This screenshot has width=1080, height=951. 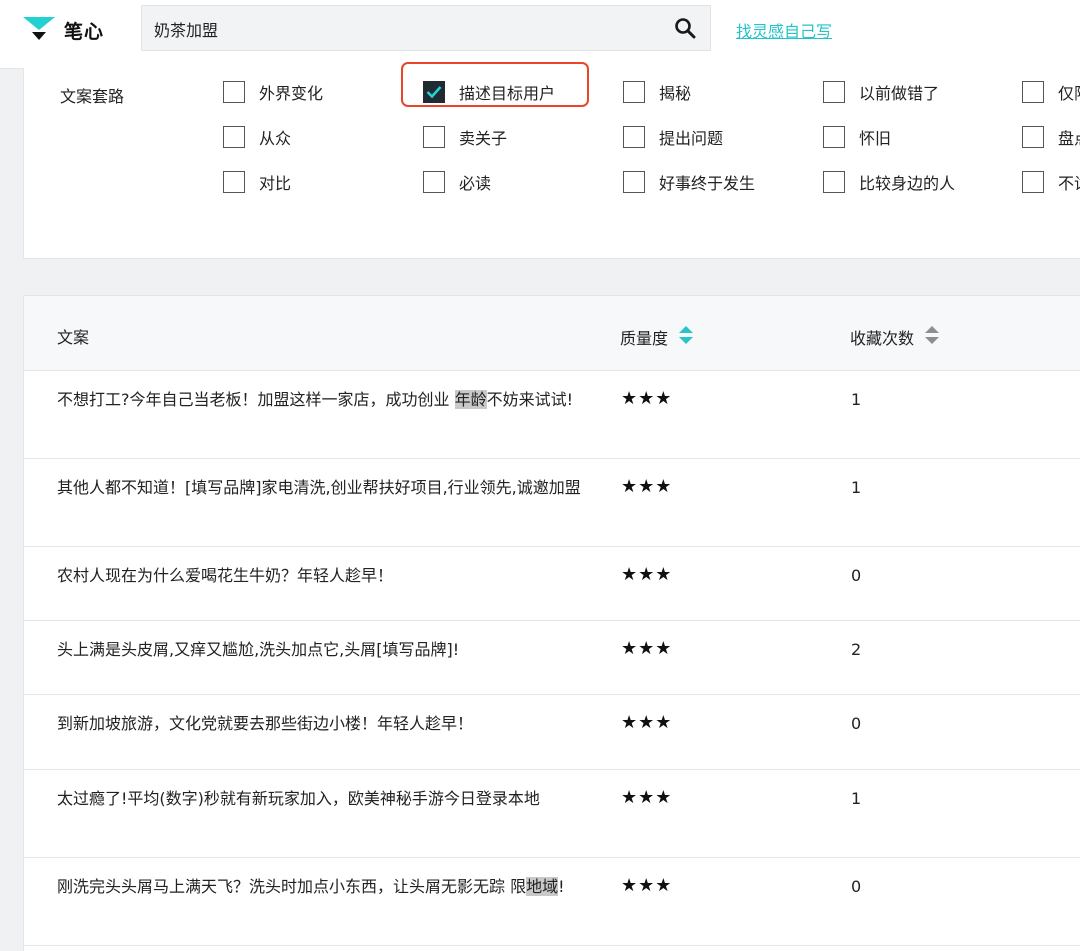 What do you see at coordinates (257, 182) in the screenshot?
I see `filter-option-contrast: 对比` at bounding box center [257, 182].